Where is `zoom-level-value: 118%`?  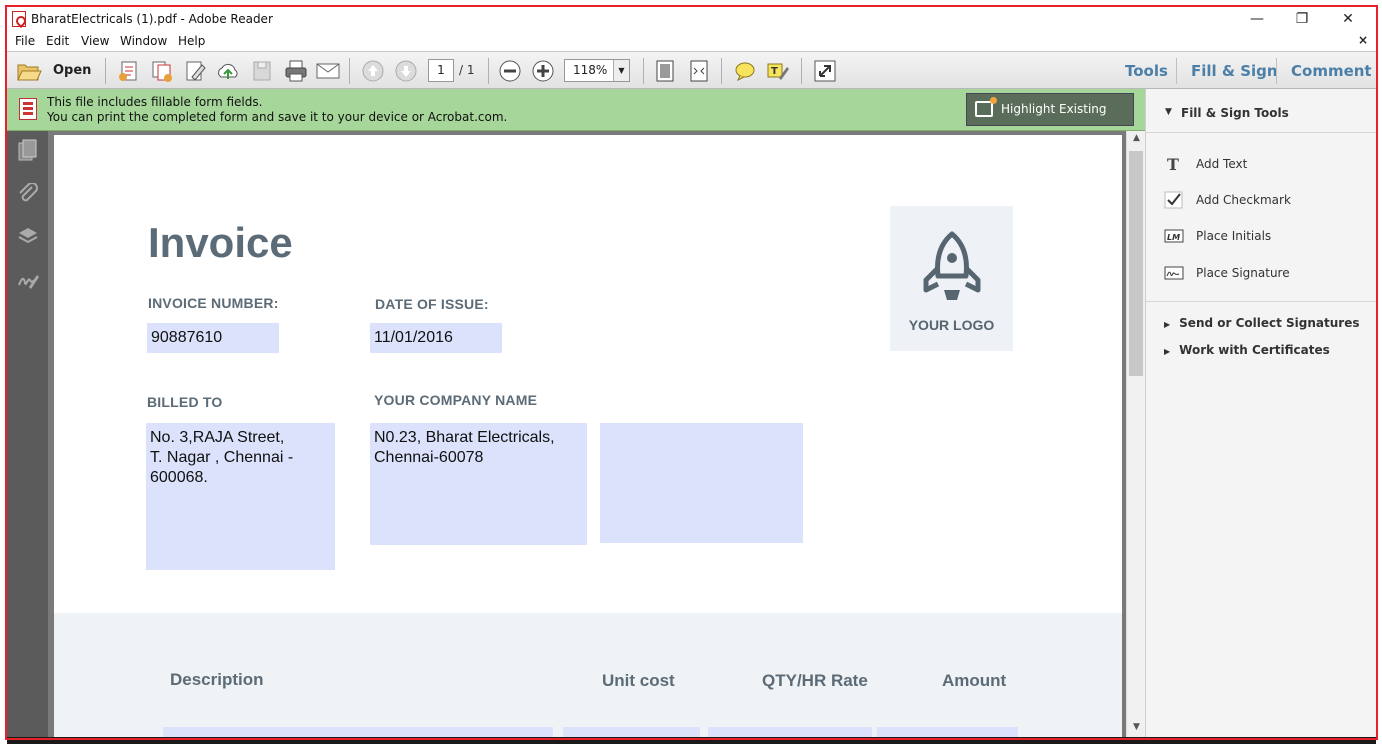 zoom-level-value: 118% is located at coordinates (590, 70).